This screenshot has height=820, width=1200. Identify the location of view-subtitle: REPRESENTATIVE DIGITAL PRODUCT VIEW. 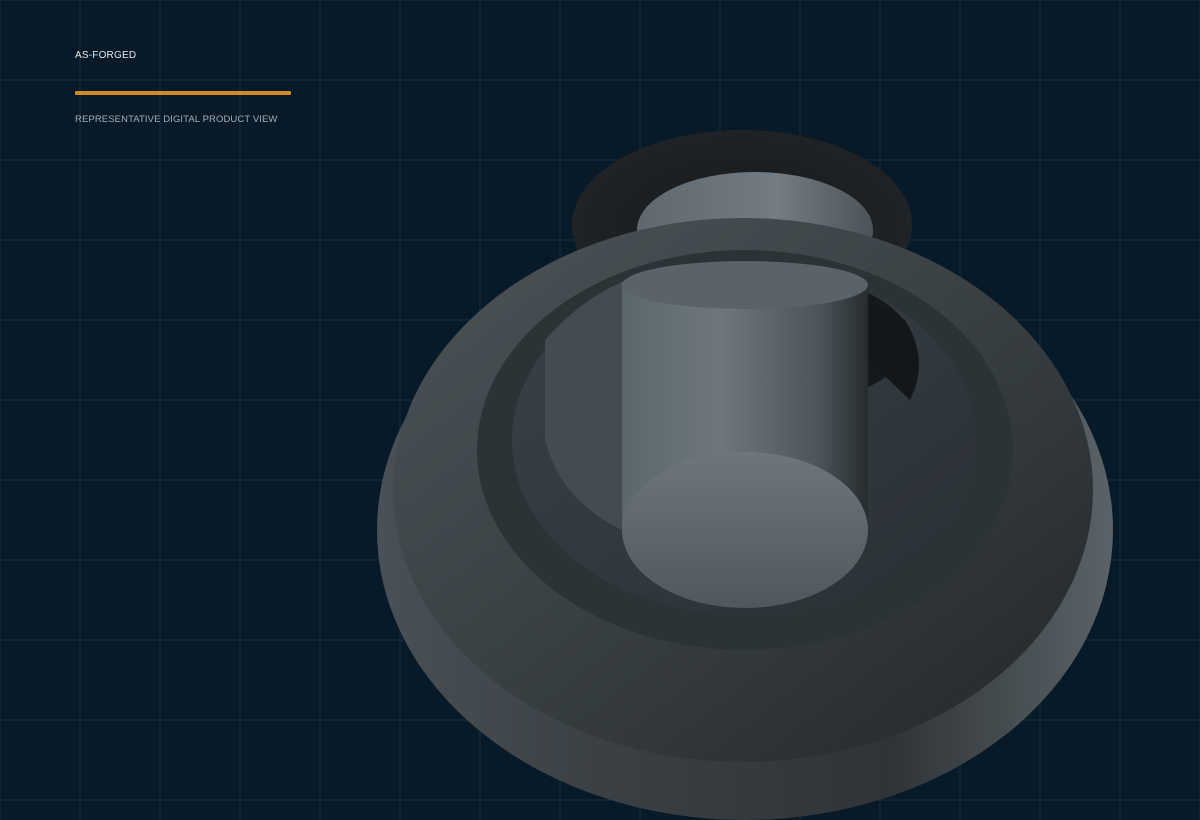
(176, 119).